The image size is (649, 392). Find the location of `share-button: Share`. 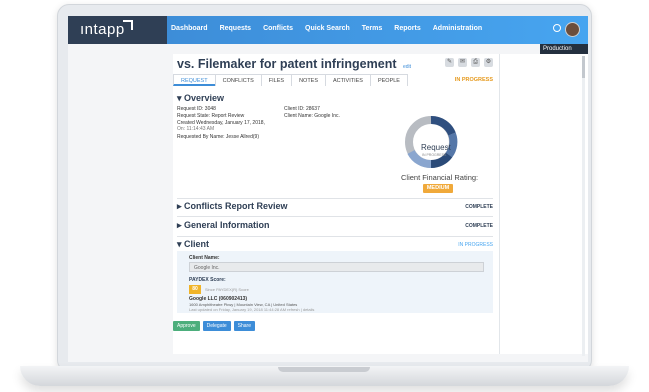

share-button: Share is located at coordinates (244, 326).